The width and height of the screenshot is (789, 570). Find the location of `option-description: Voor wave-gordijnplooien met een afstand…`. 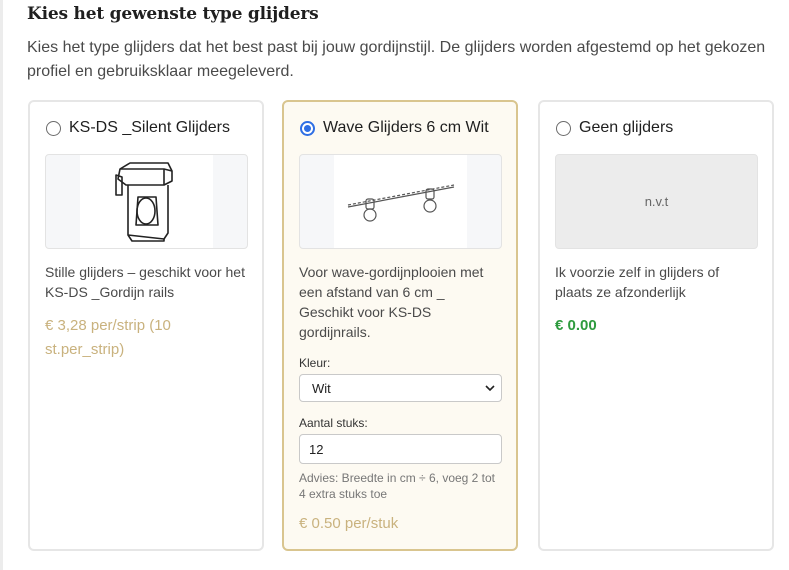

option-description: Voor wave-gordijnplooien met een afstand… is located at coordinates (391, 302).